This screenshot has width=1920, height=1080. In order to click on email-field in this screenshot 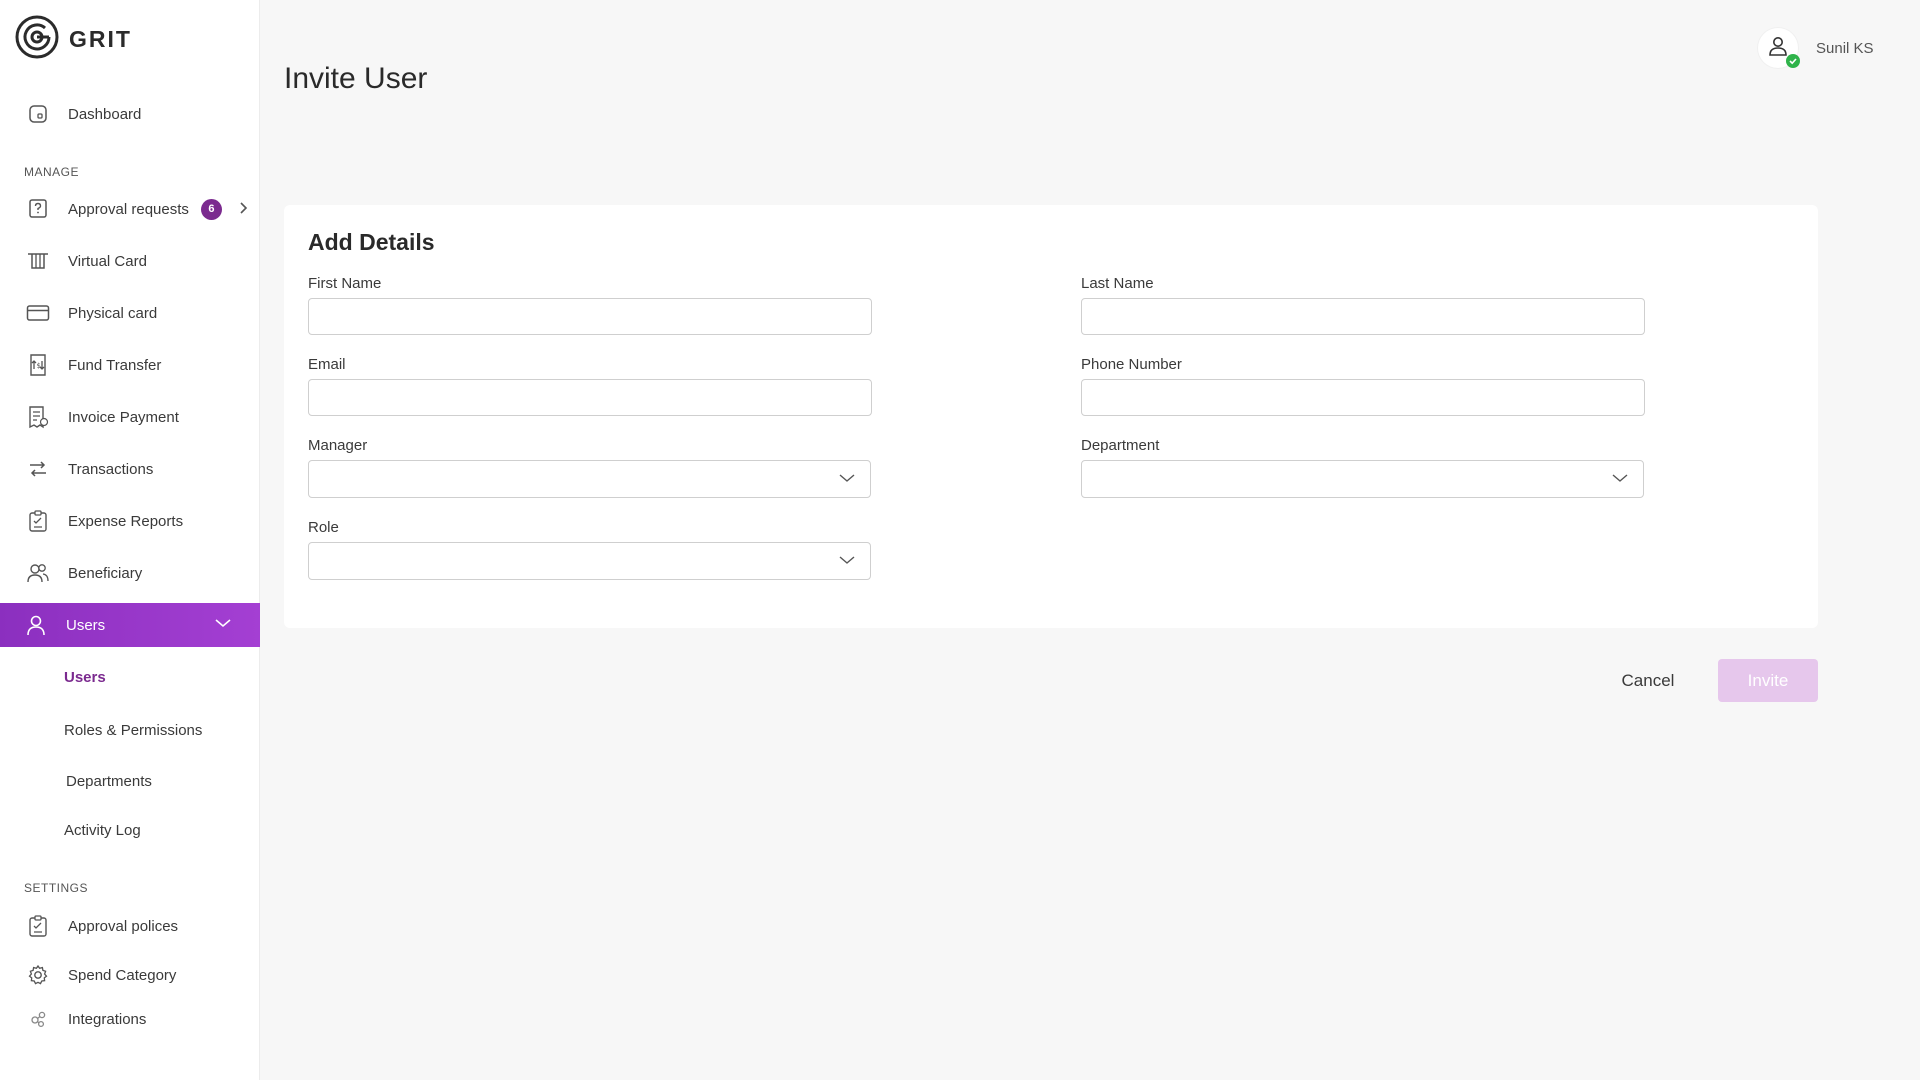, I will do `click(590, 397)`.